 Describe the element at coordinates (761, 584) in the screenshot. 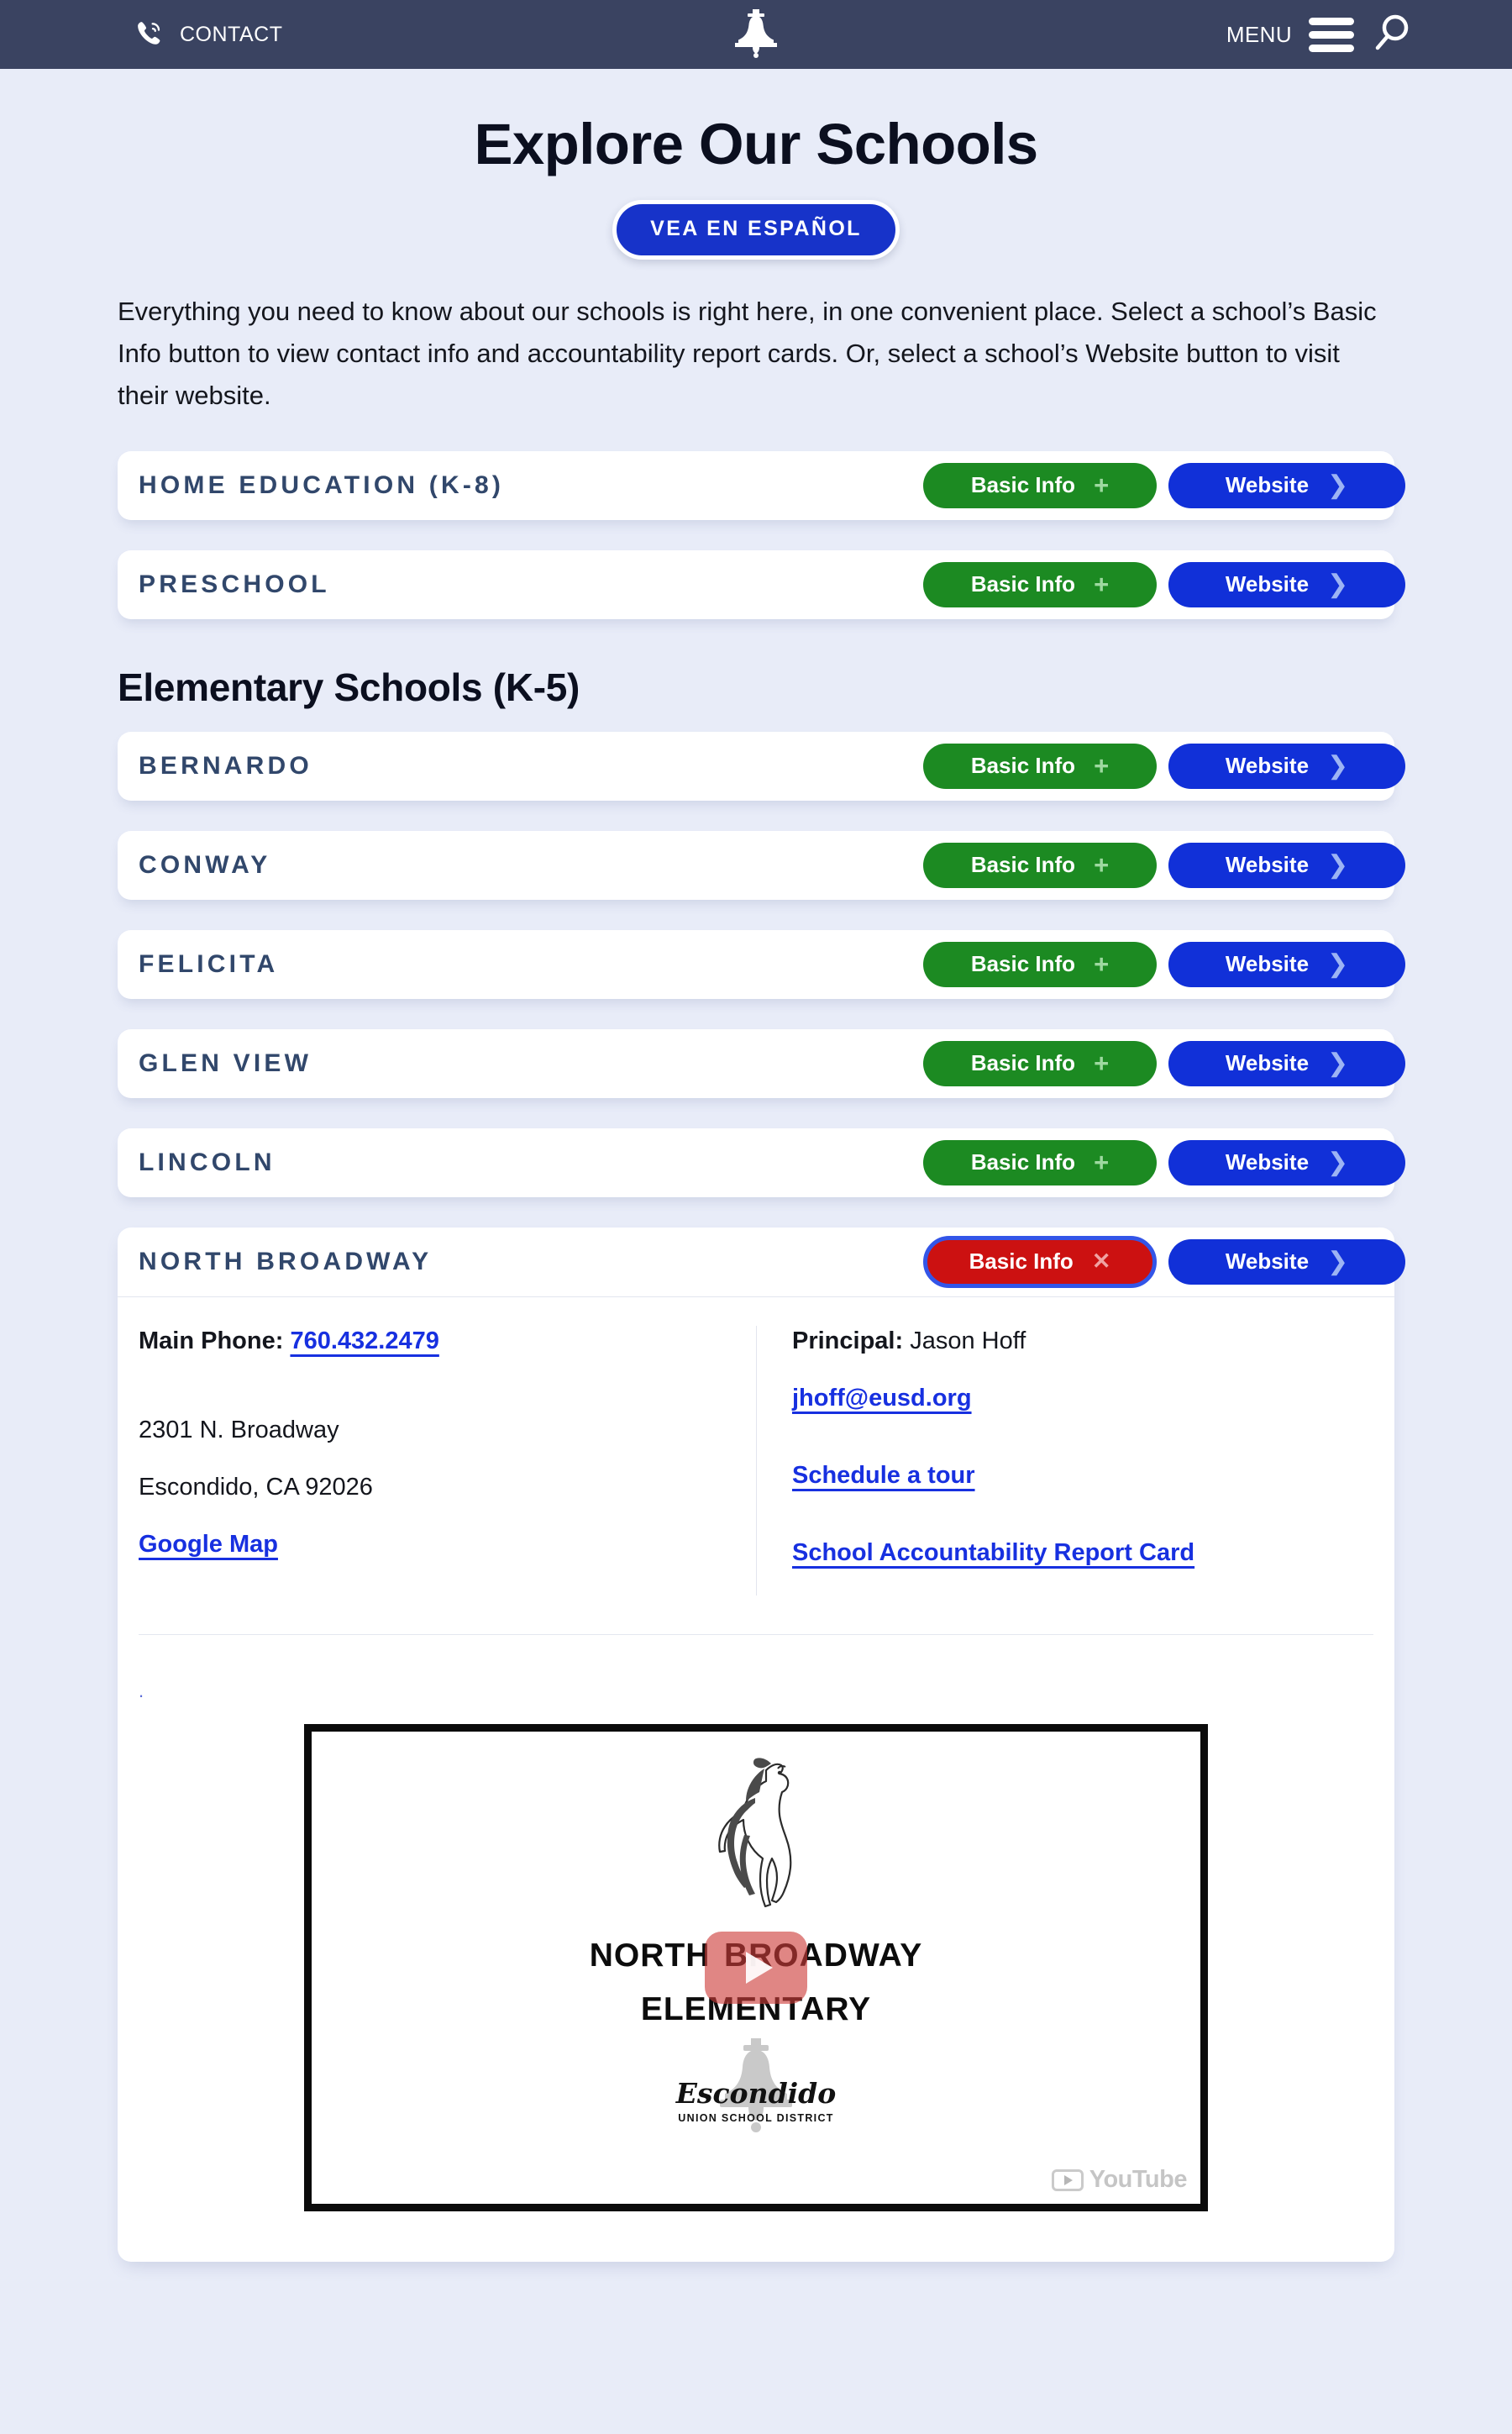

I see `school-row: PRESCHOOL Basic Info + Website ❯` at that location.